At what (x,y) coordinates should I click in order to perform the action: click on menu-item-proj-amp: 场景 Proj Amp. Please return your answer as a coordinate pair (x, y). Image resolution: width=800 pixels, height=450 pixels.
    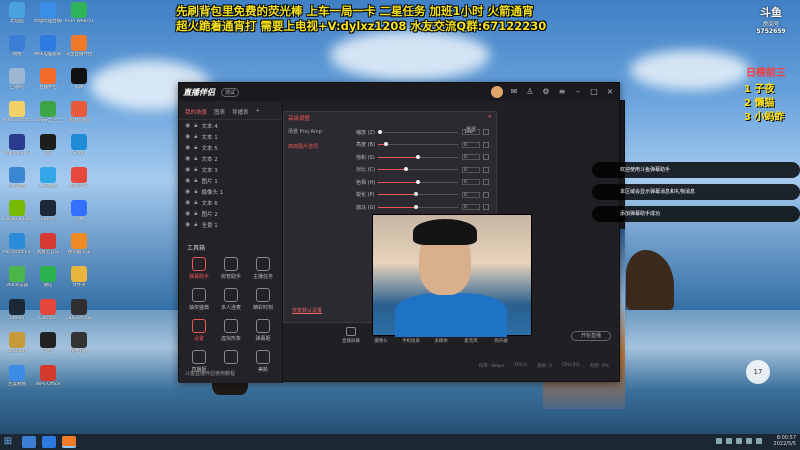
    Looking at the image, I should click on (317, 131).